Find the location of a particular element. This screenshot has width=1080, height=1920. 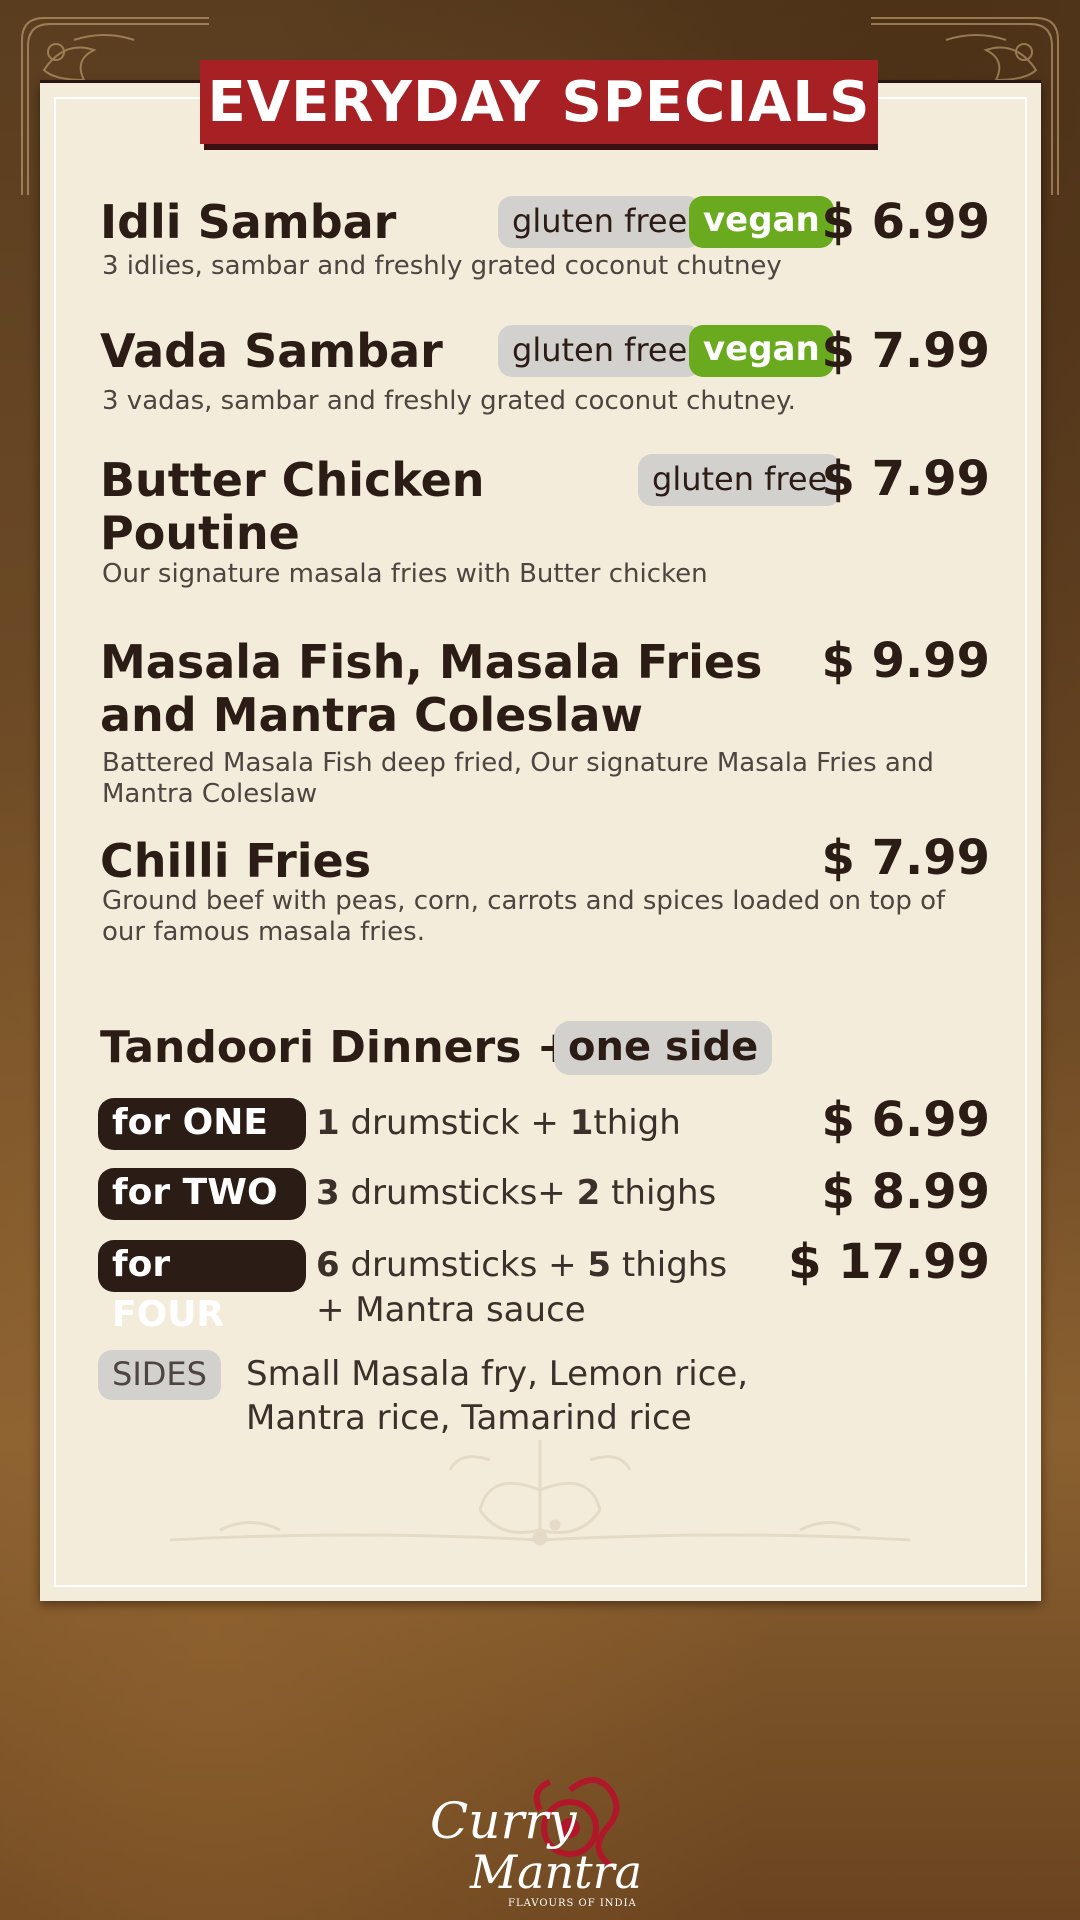

serving-details: 3 drumsticks+ 2 thighs is located at coordinates (516, 1193).